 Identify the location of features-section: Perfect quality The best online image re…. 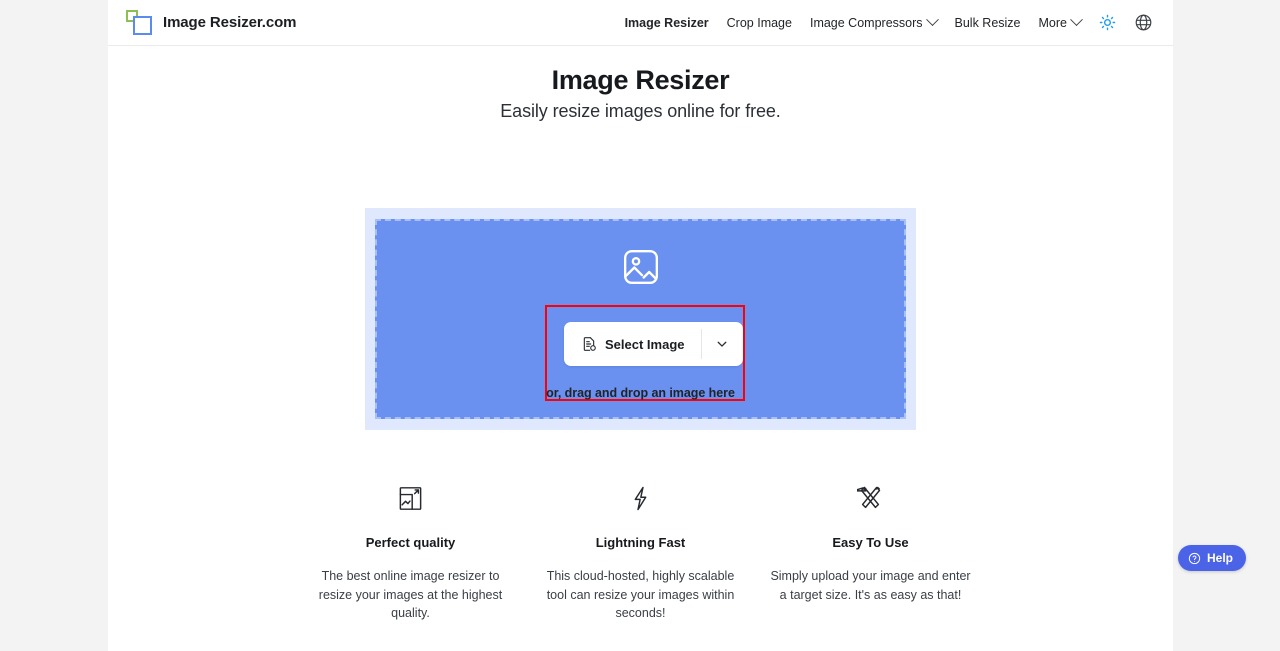
(641, 551).